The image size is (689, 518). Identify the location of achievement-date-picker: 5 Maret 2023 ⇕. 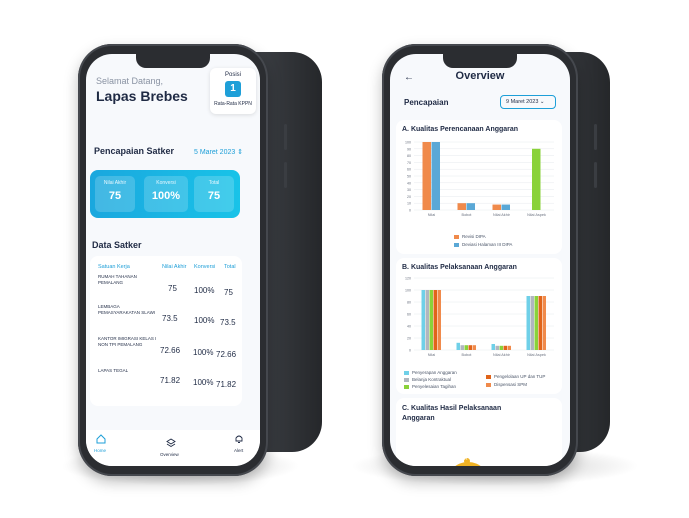
(218, 152).